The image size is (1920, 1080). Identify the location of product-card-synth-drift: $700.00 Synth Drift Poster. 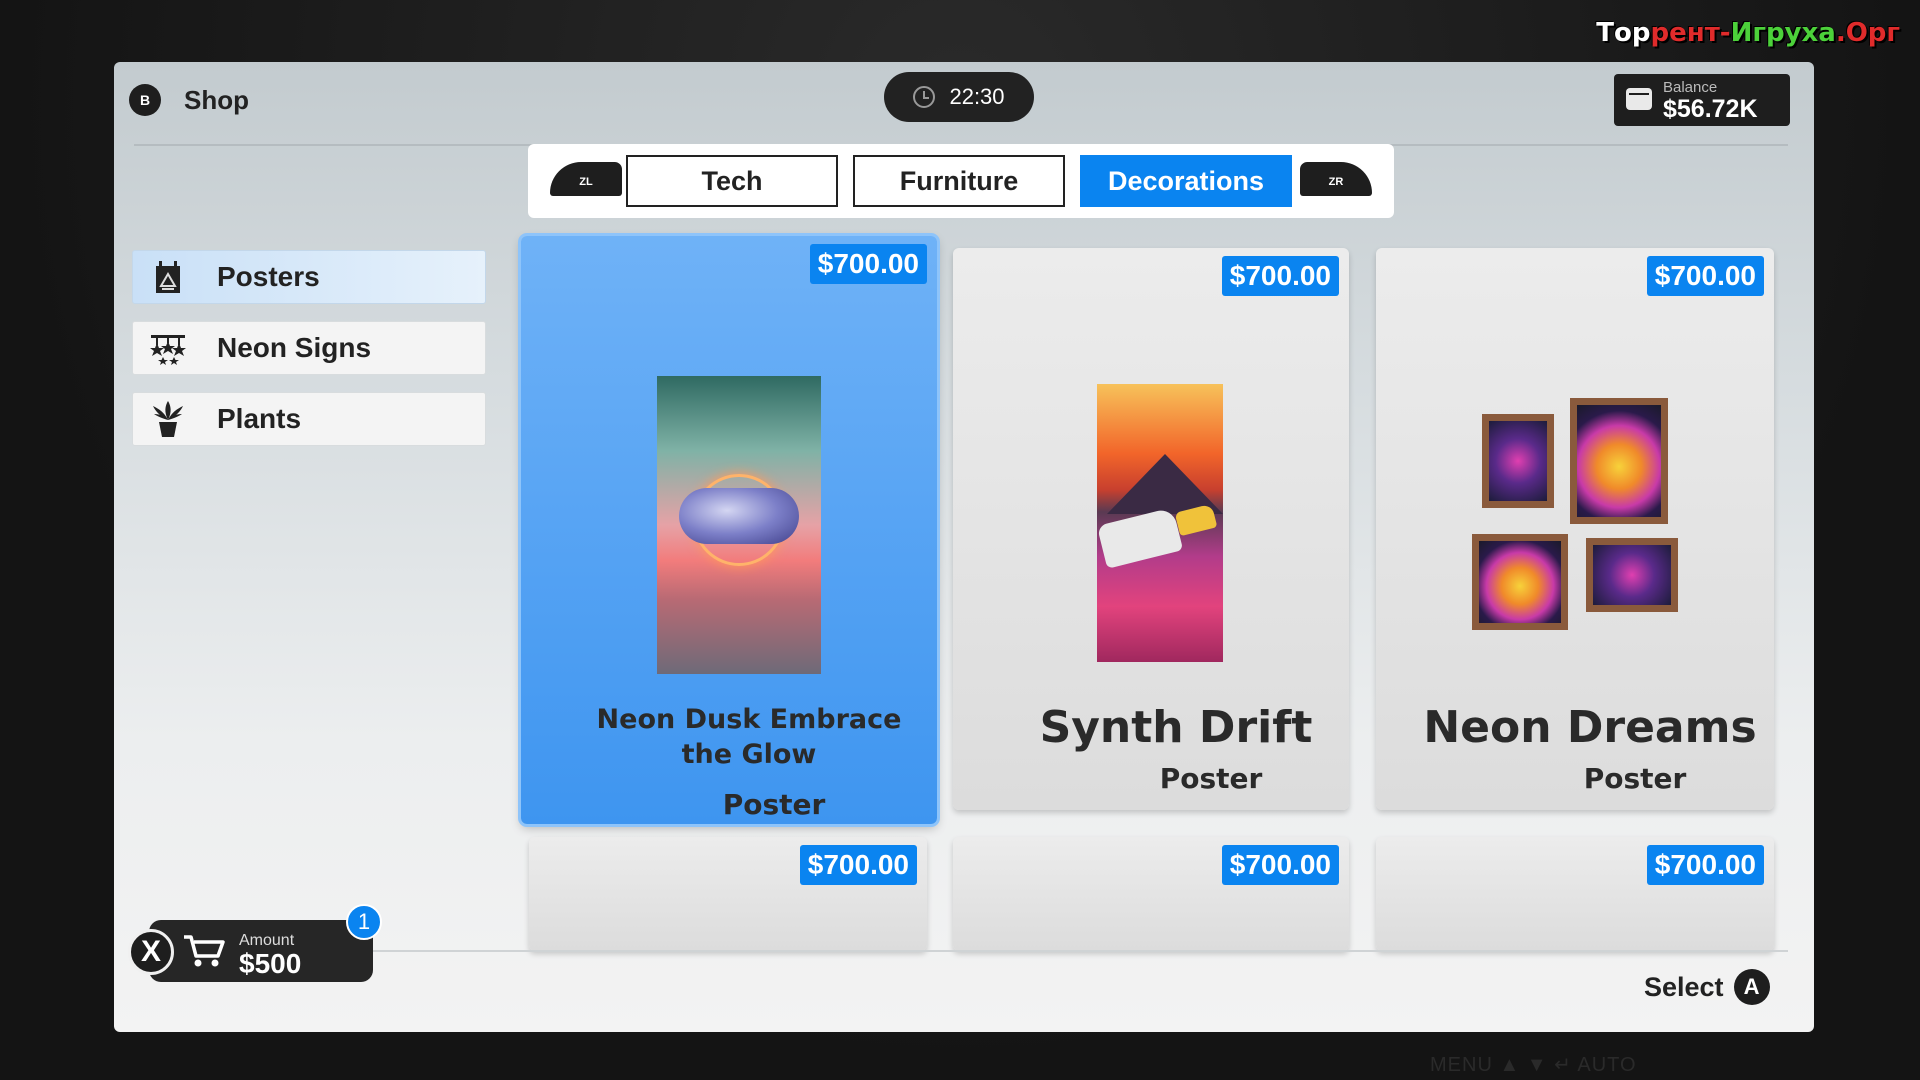
(1151, 529).